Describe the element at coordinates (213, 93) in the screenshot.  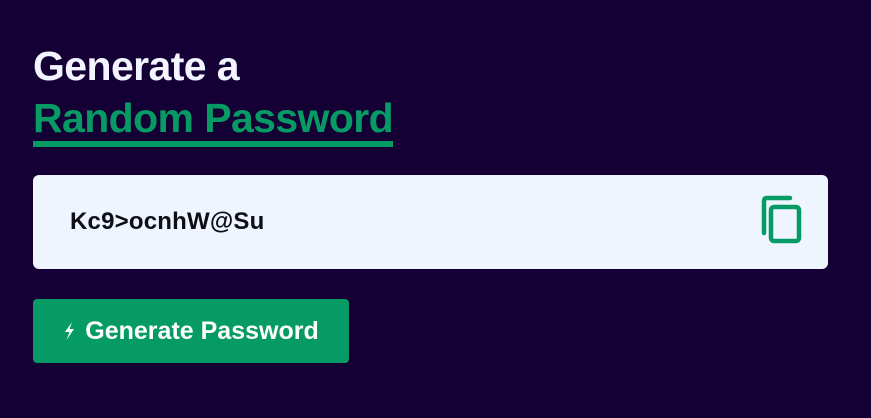
I see `page-title: Generate a Random Password` at that location.